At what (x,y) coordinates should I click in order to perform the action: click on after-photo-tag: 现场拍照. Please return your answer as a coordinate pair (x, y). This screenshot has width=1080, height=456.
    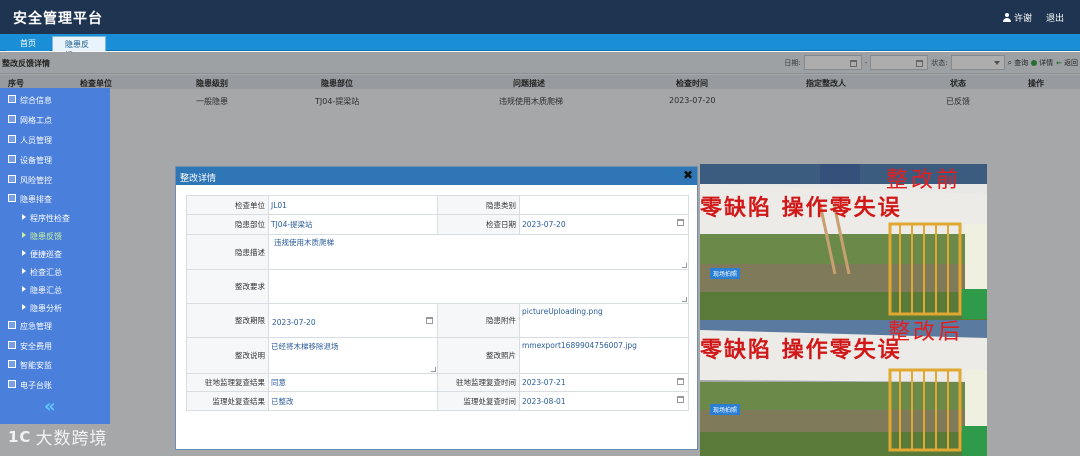
    Looking at the image, I should click on (725, 409).